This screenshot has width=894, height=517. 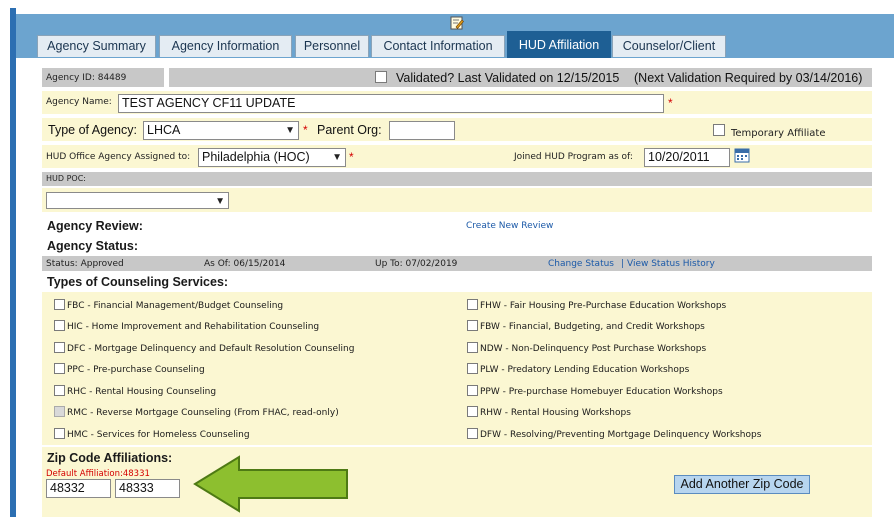 What do you see at coordinates (78, 488) in the screenshot?
I see `zip-input: 48332` at bounding box center [78, 488].